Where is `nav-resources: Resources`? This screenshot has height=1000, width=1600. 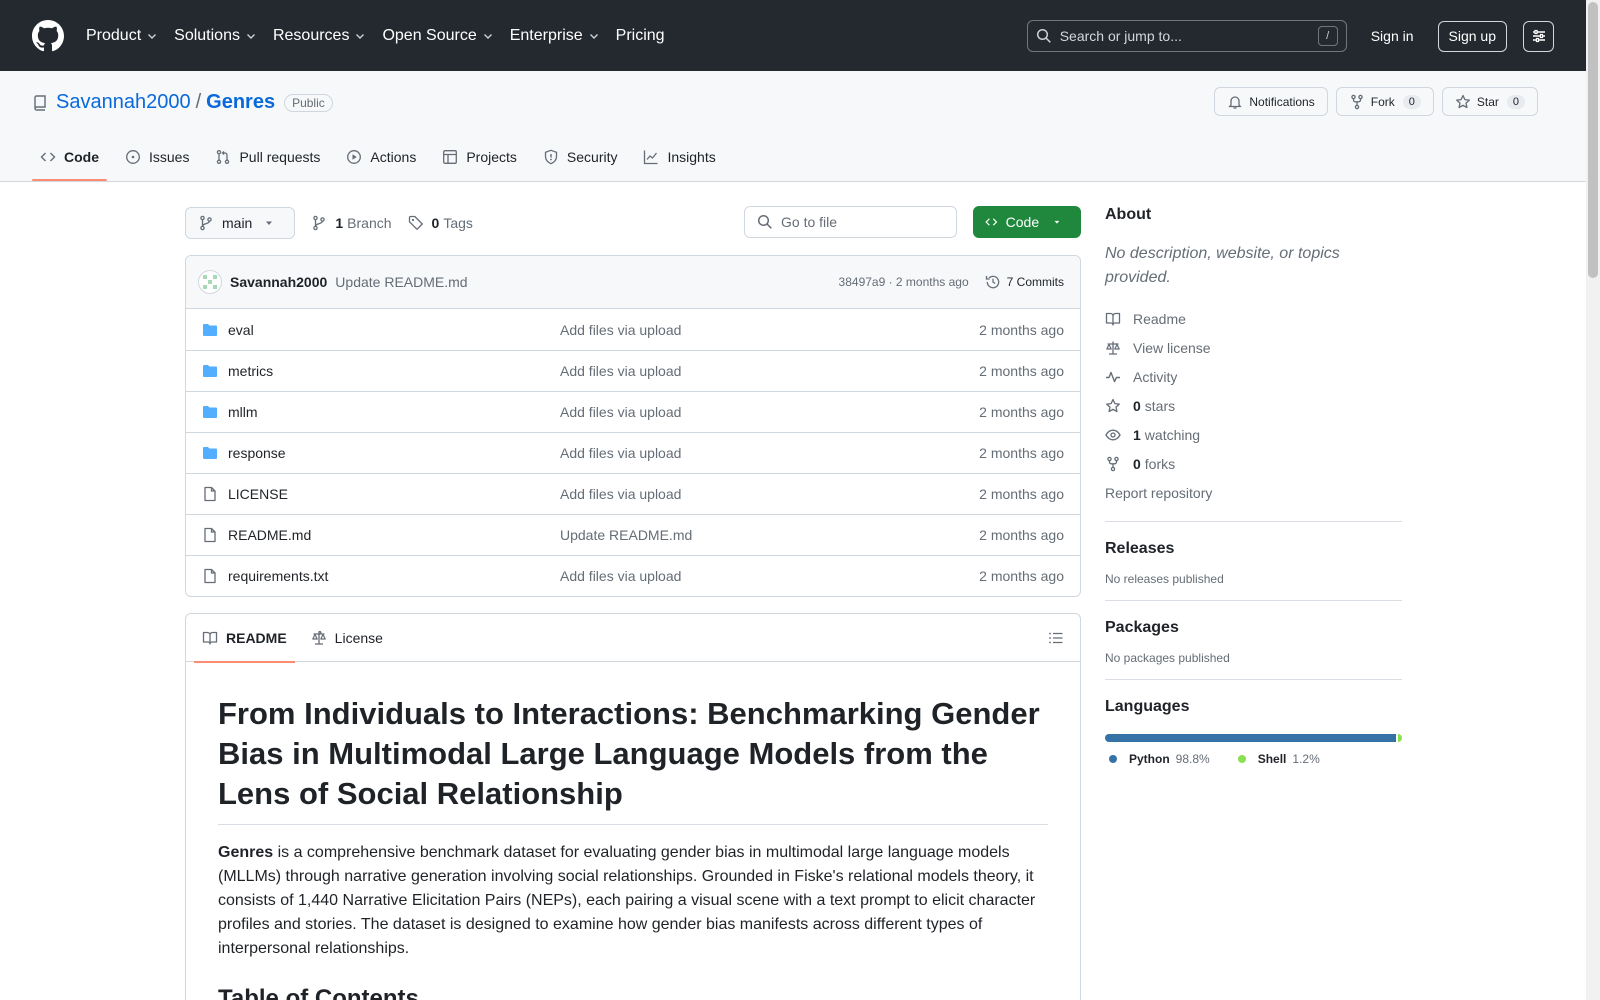 nav-resources: Resources is located at coordinates (319, 36).